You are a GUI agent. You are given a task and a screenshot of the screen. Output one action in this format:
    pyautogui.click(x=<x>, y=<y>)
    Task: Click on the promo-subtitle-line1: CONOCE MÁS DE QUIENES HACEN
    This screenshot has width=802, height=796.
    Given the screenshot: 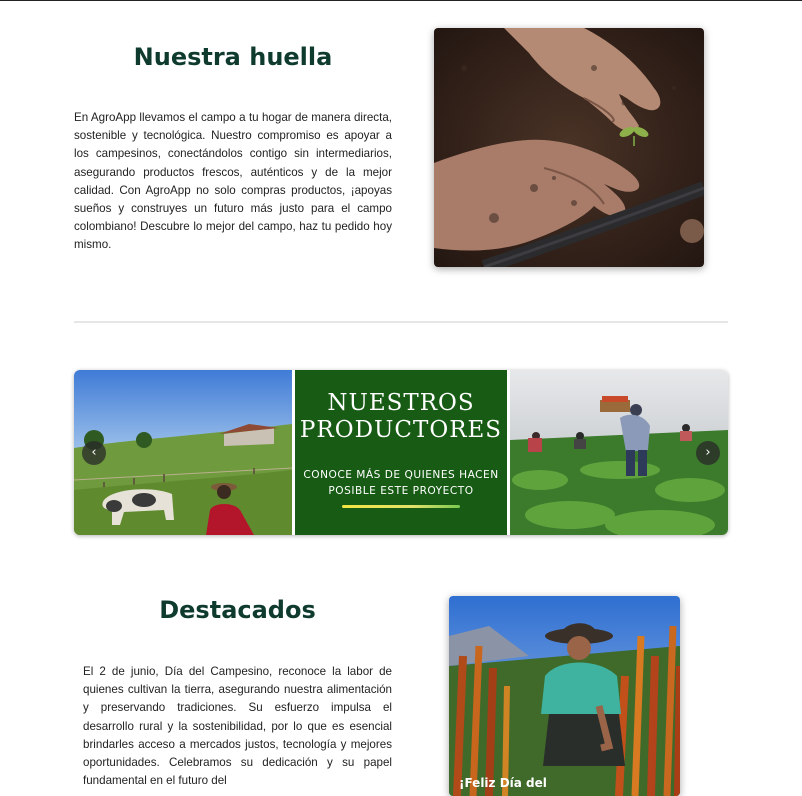 What is the action you would take?
    pyautogui.click(x=401, y=475)
    